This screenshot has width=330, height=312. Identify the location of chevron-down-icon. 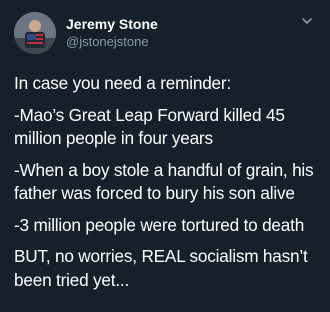
(307, 21).